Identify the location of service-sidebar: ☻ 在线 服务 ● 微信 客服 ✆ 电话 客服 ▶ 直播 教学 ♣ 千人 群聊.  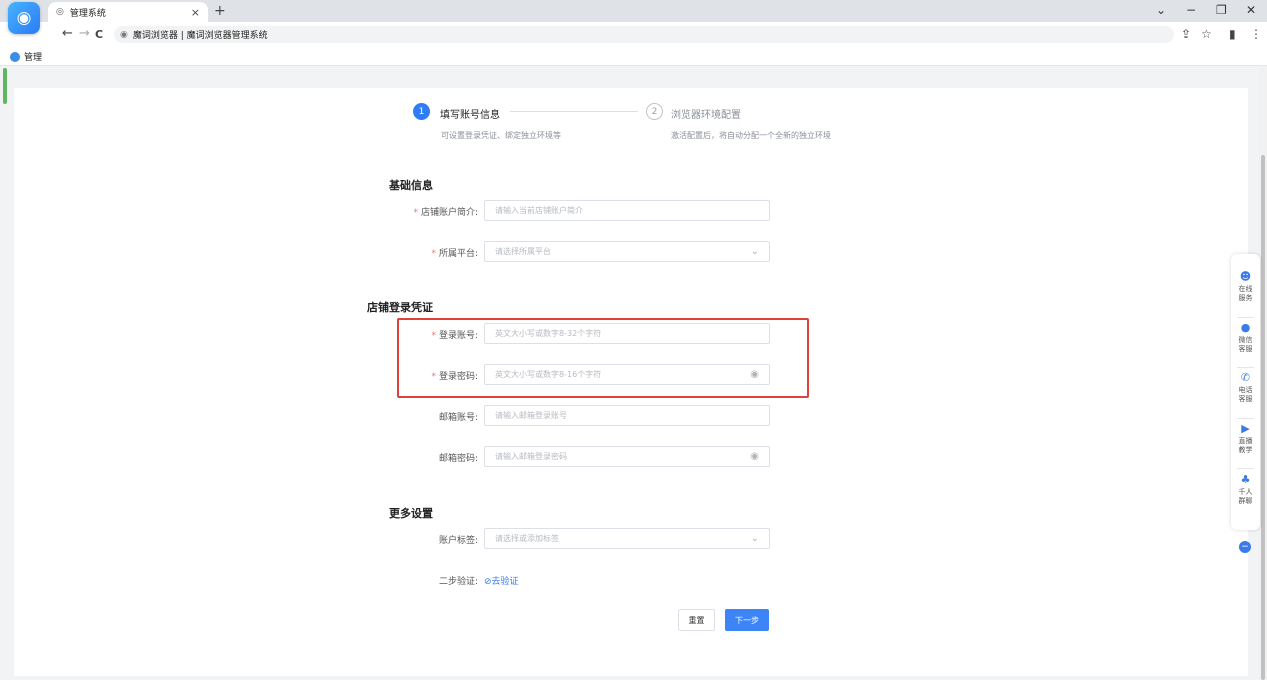
(1245, 392).